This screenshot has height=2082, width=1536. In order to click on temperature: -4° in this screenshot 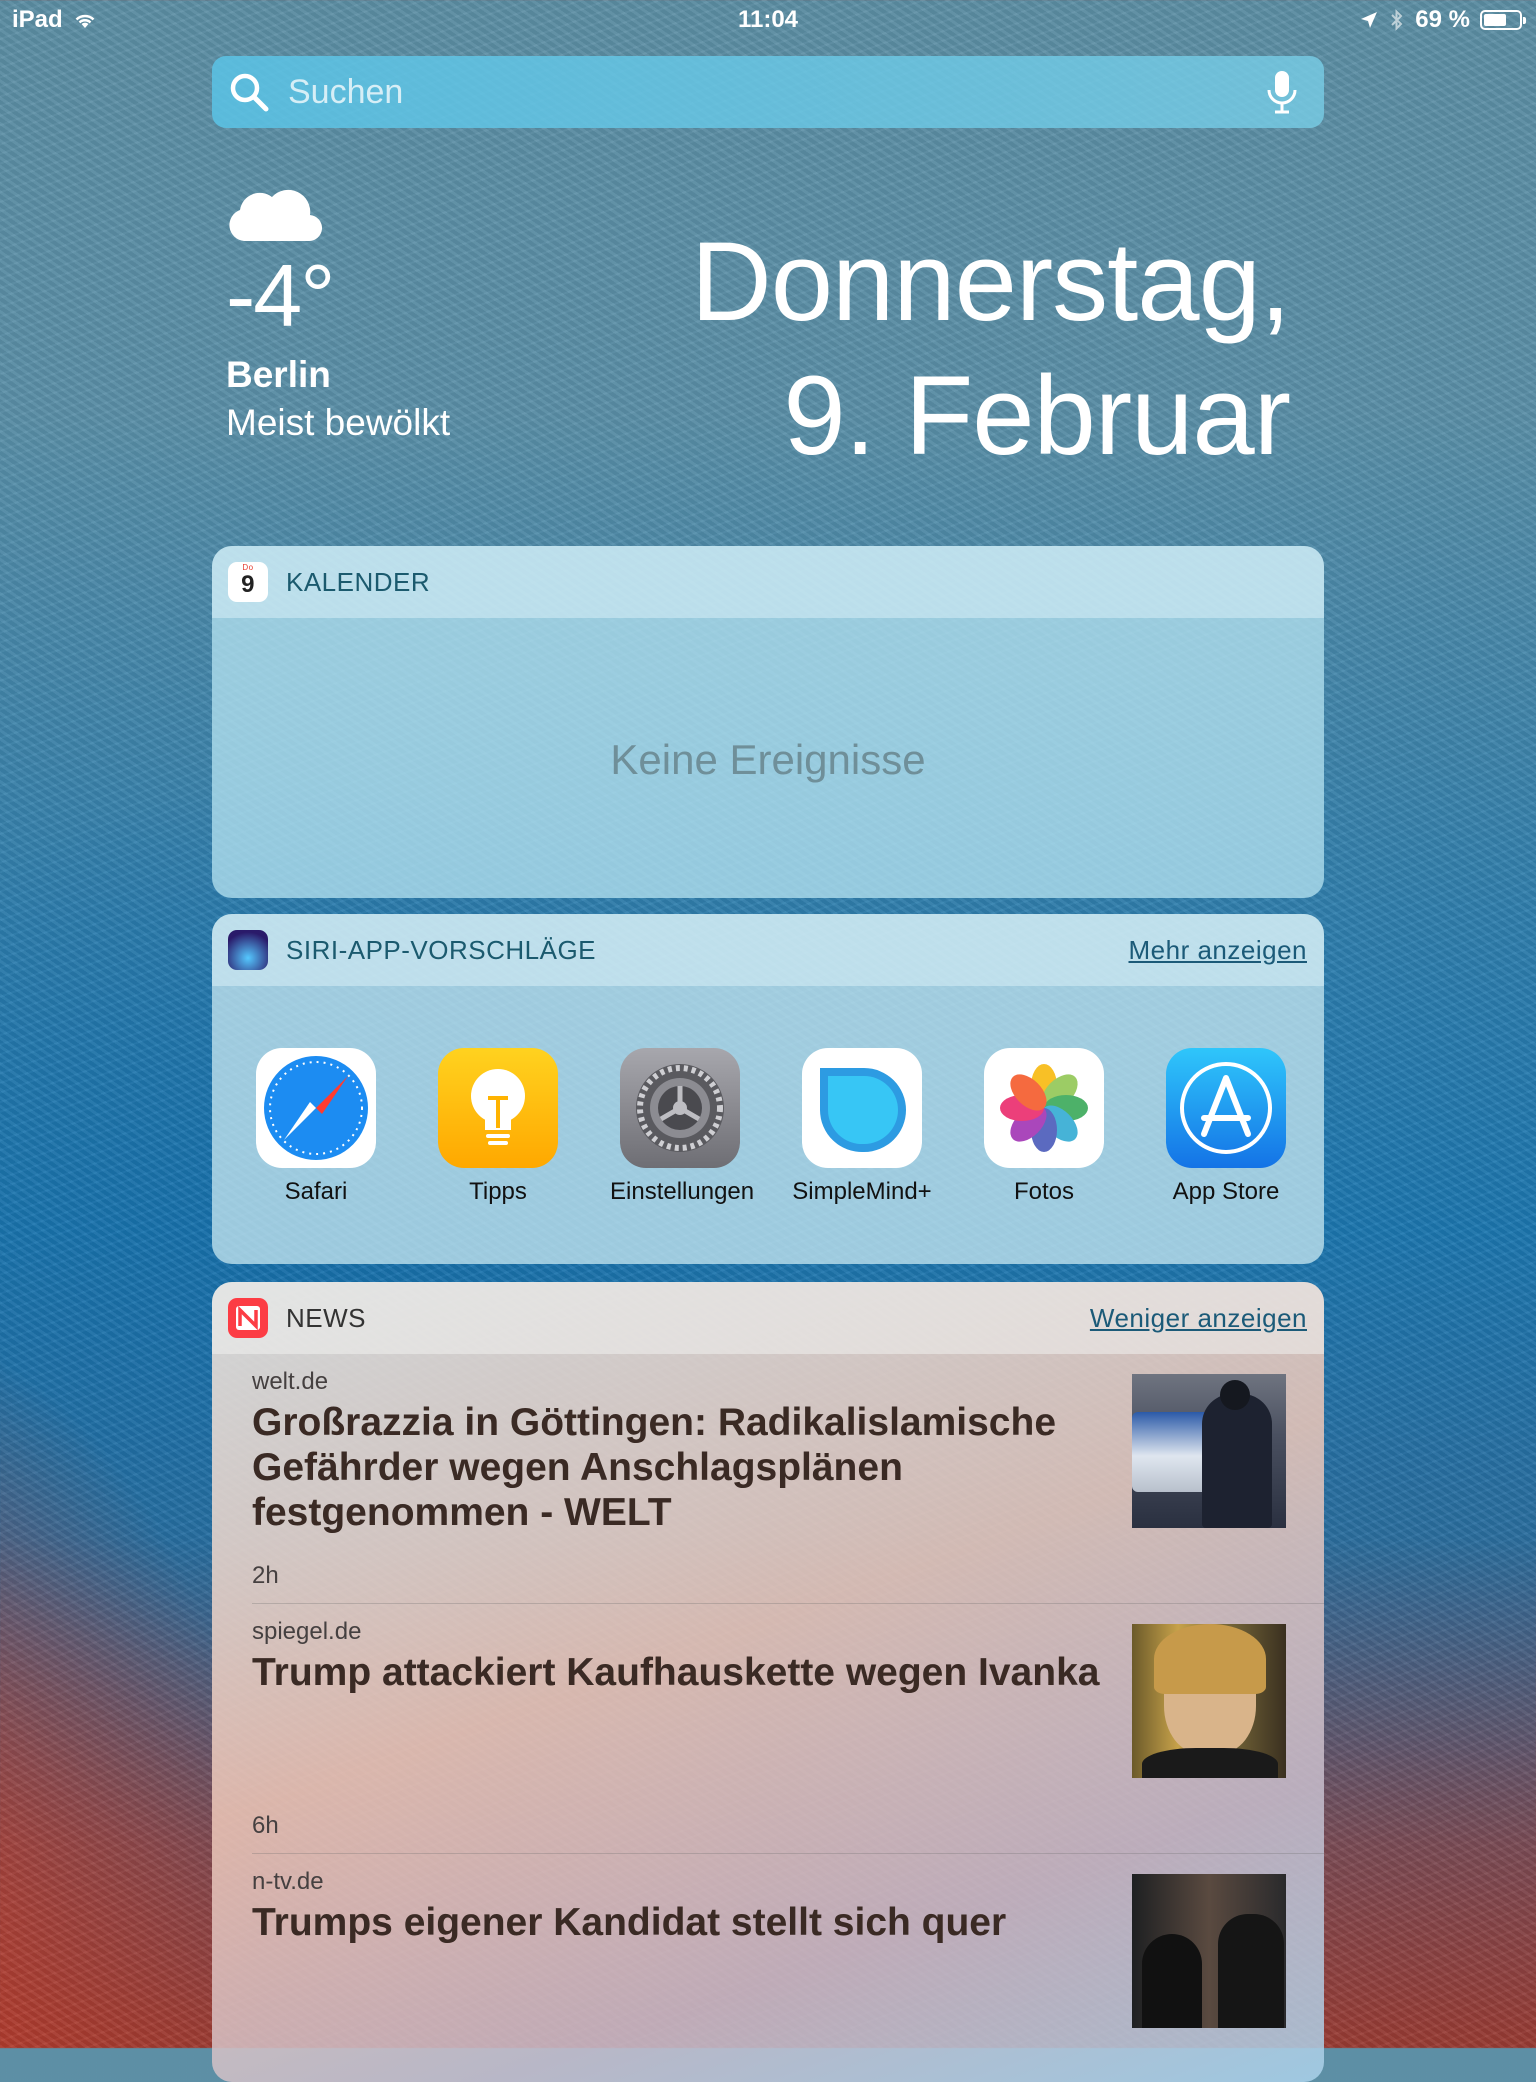, I will do `click(280, 295)`.